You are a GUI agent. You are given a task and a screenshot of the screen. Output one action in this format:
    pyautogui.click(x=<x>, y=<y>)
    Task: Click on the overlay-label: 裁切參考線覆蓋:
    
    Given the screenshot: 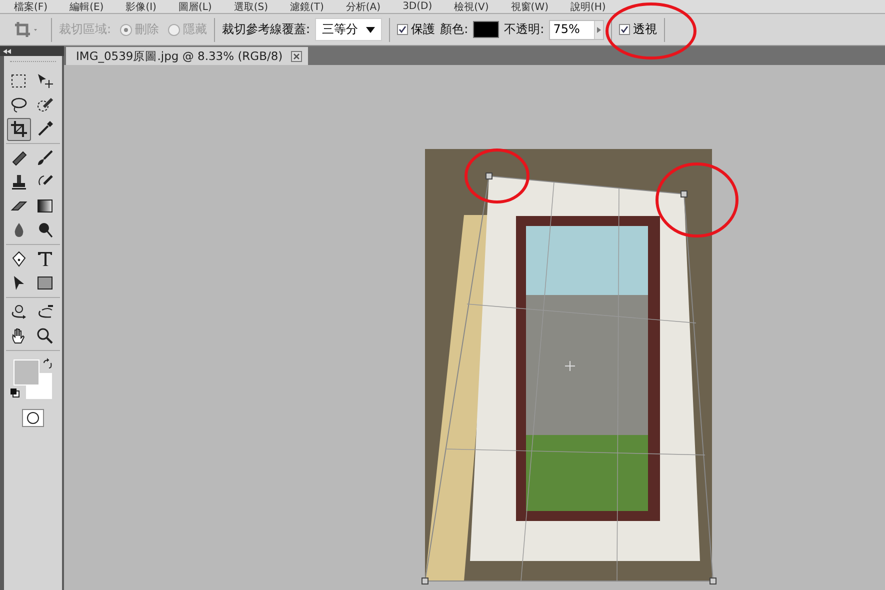 What is the action you would take?
    pyautogui.click(x=266, y=29)
    